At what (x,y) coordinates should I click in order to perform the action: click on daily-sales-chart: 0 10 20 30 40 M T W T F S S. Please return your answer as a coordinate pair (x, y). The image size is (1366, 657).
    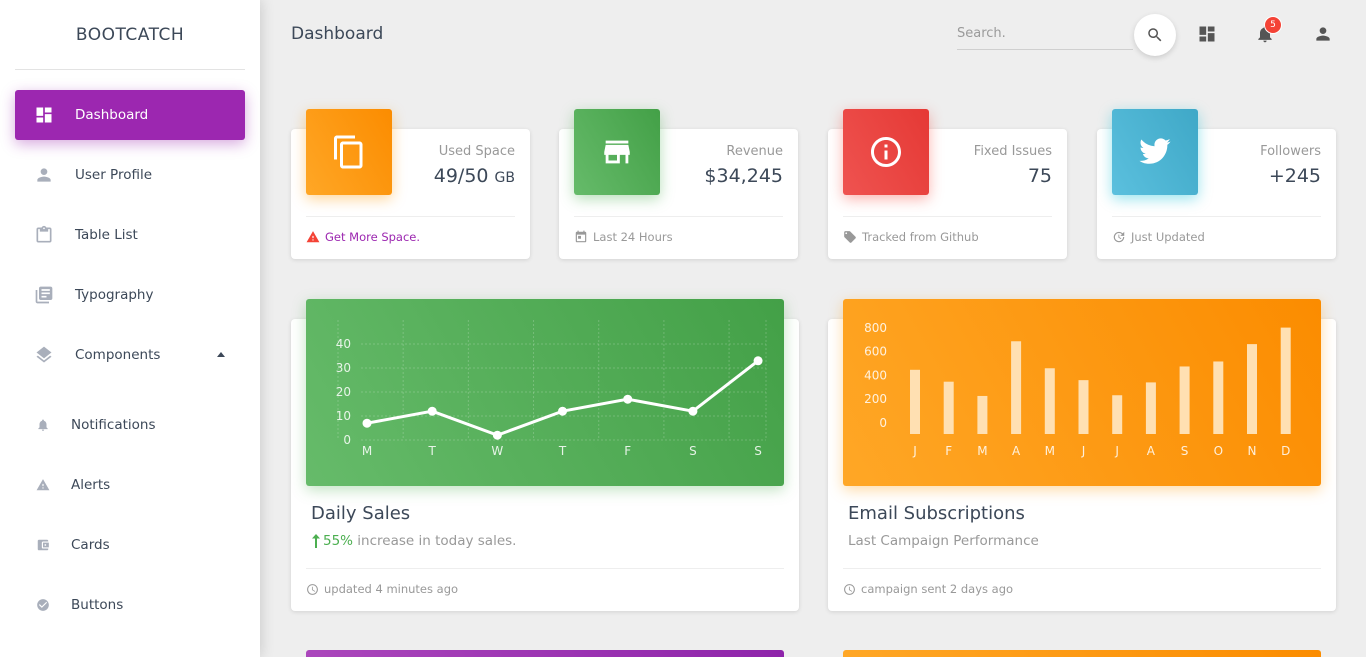
    Looking at the image, I should click on (545, 392).